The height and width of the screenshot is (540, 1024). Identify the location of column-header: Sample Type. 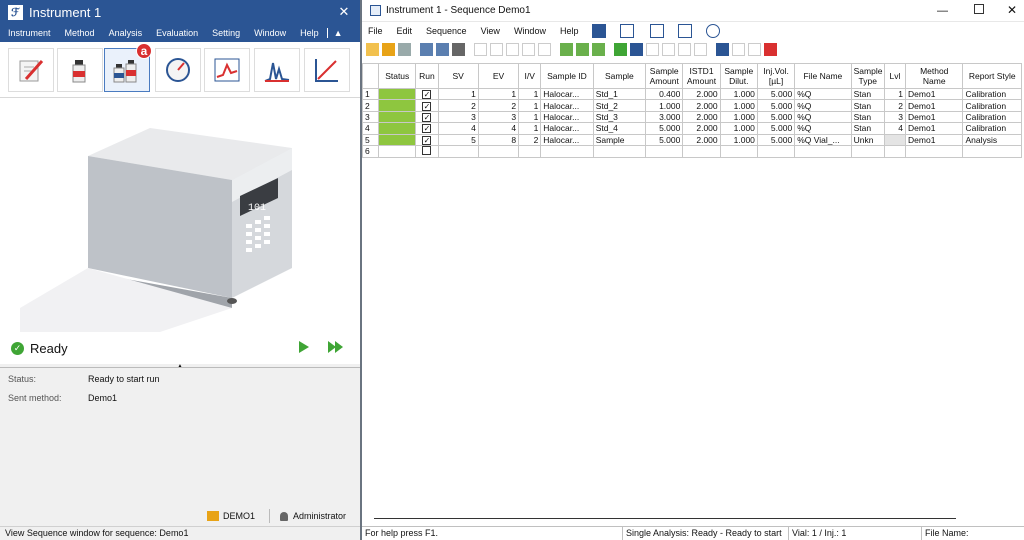
(867, 76).